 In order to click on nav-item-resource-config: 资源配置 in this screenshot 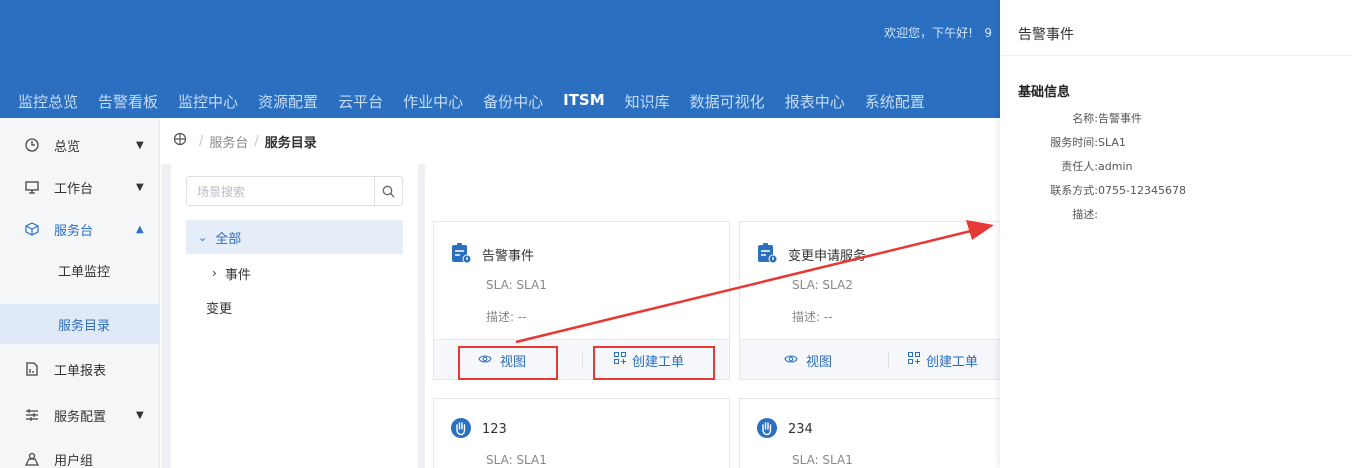, I will do `click(288, 103)`.